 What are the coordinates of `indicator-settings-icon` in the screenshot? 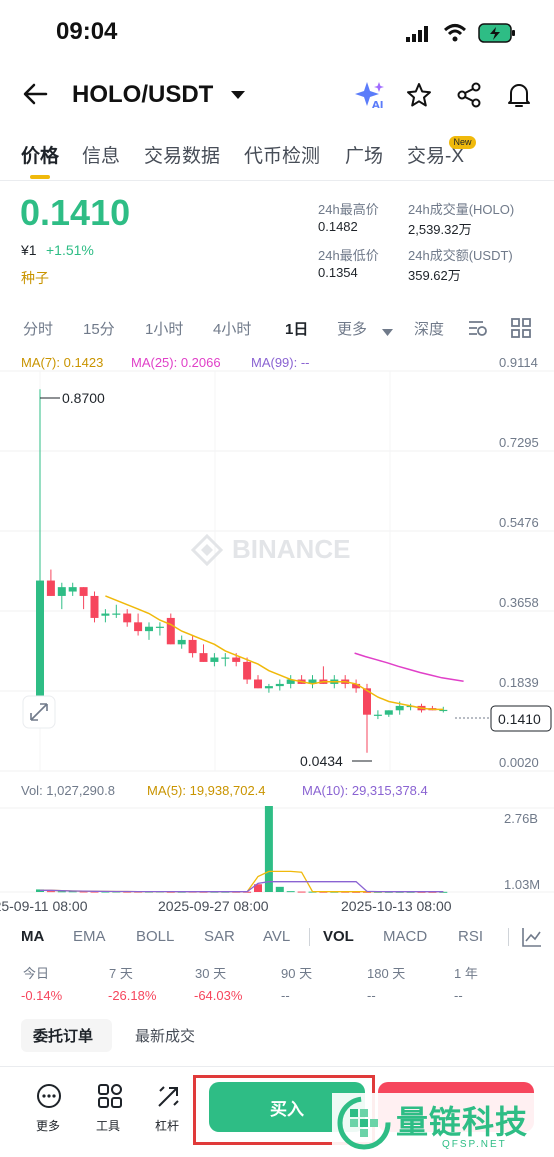 It's located at (532, 939).